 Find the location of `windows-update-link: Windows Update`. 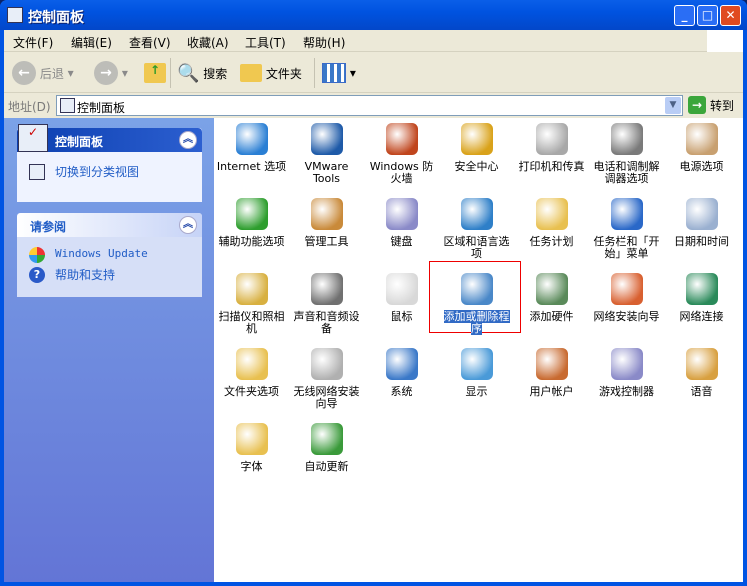

windows-update-link: Windows Update is located at coordinates (101, 253).